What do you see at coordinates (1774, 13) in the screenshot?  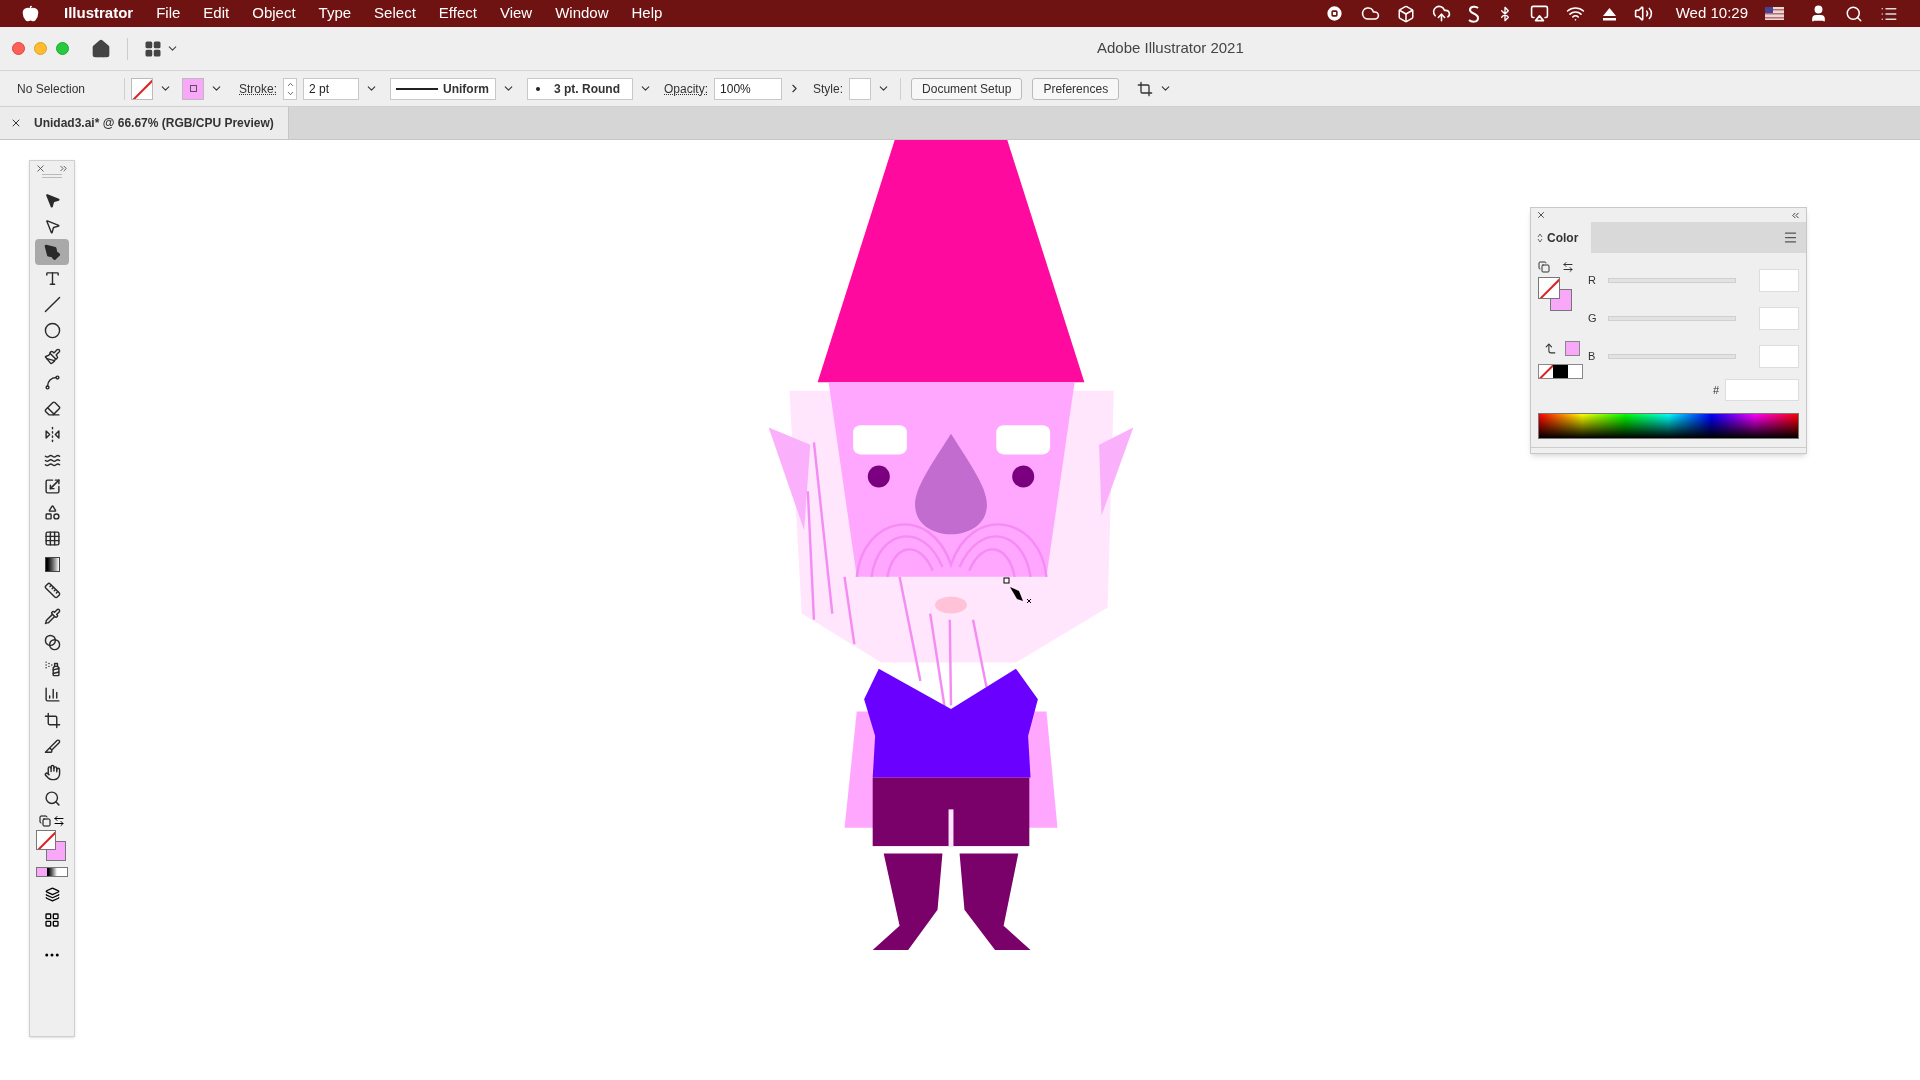 I see `flag-icon` at bounding box center [1774, 13].